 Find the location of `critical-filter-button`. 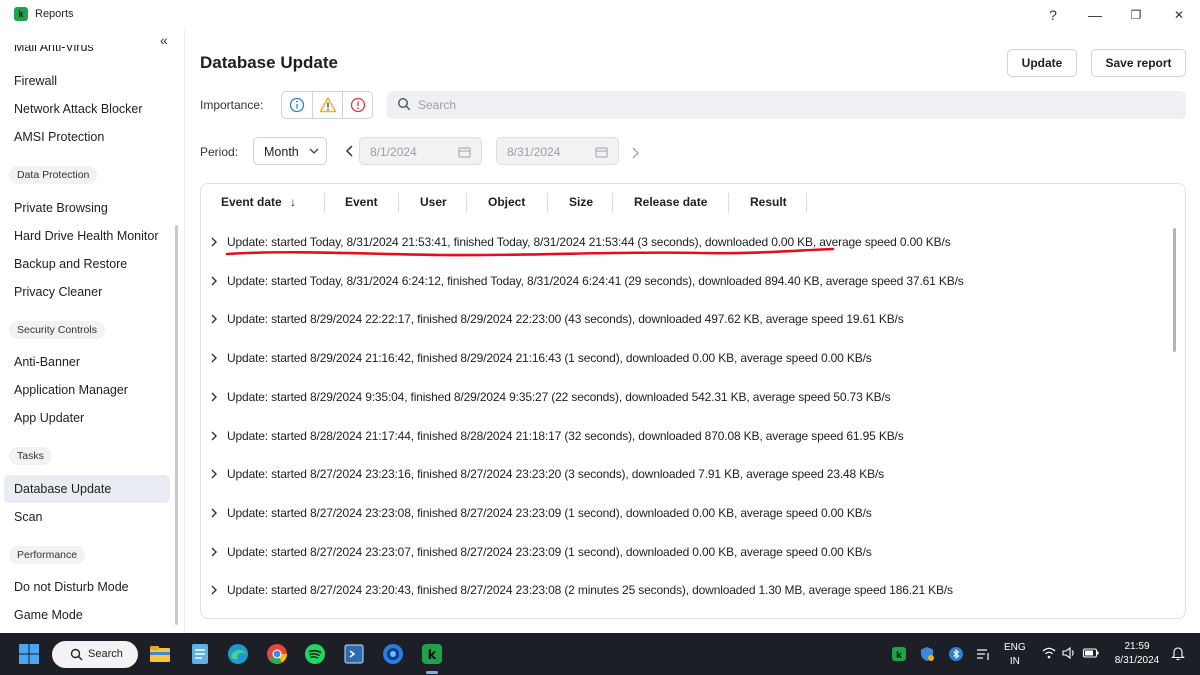

critical-filter-button is located at coordinates (357, 105).